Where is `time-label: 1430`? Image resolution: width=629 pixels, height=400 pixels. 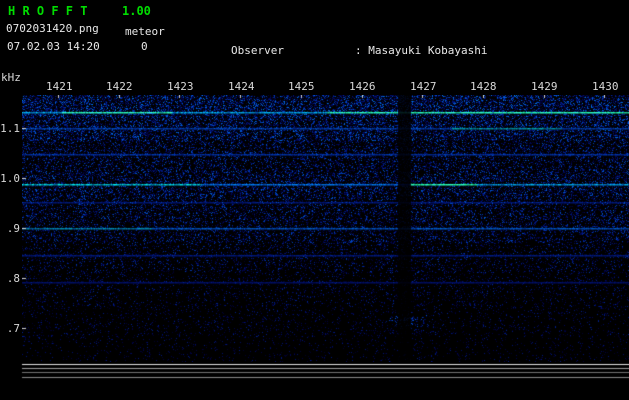 time-label: 1430 is located at coordinates (605, 86).